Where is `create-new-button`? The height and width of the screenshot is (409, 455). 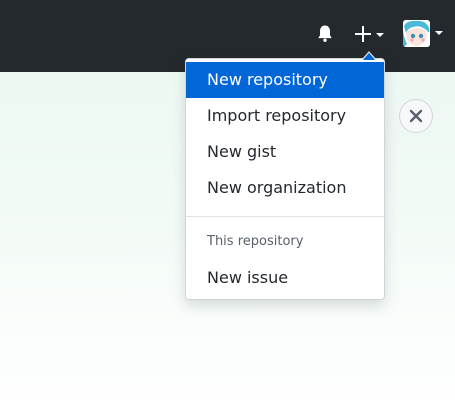 create-new-button is located at coordinates (369, 34).